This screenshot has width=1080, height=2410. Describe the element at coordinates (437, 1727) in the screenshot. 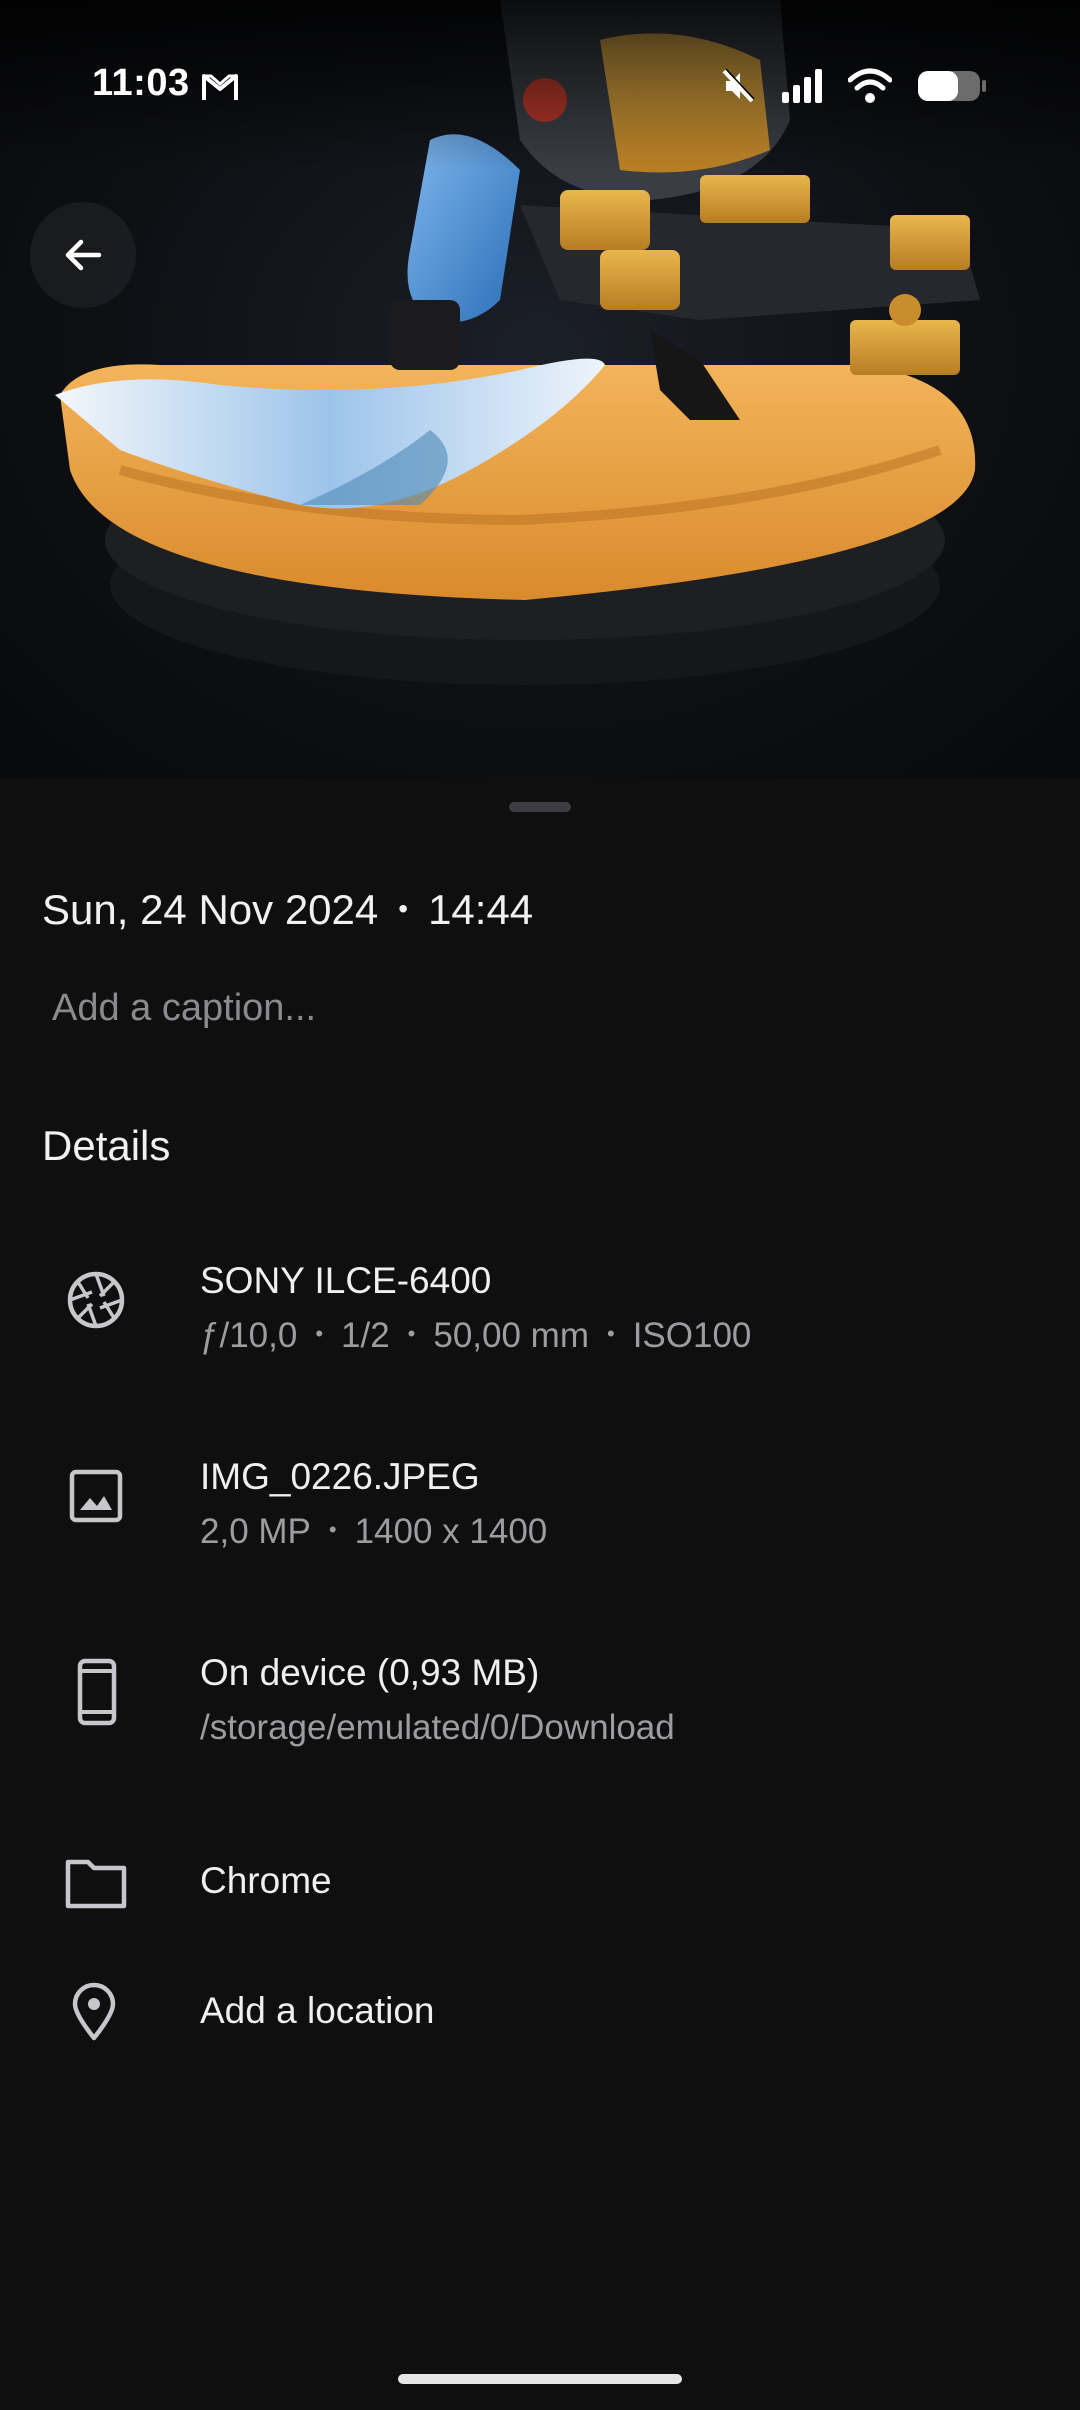

I see `storage-path: /storage/emulated/0/Download` at that location.